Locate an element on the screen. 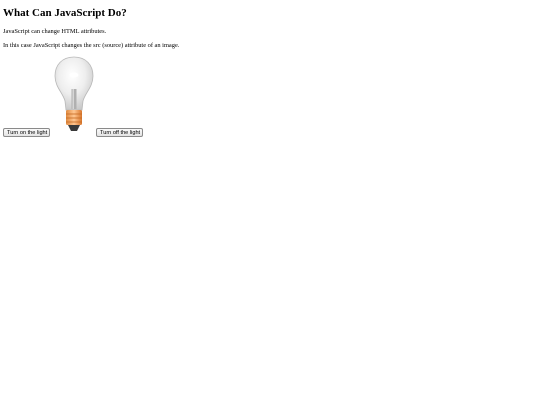 This screenshot has height=405, width=540. turn-on-button: Turn on the light is located at coordinates (26, 132).